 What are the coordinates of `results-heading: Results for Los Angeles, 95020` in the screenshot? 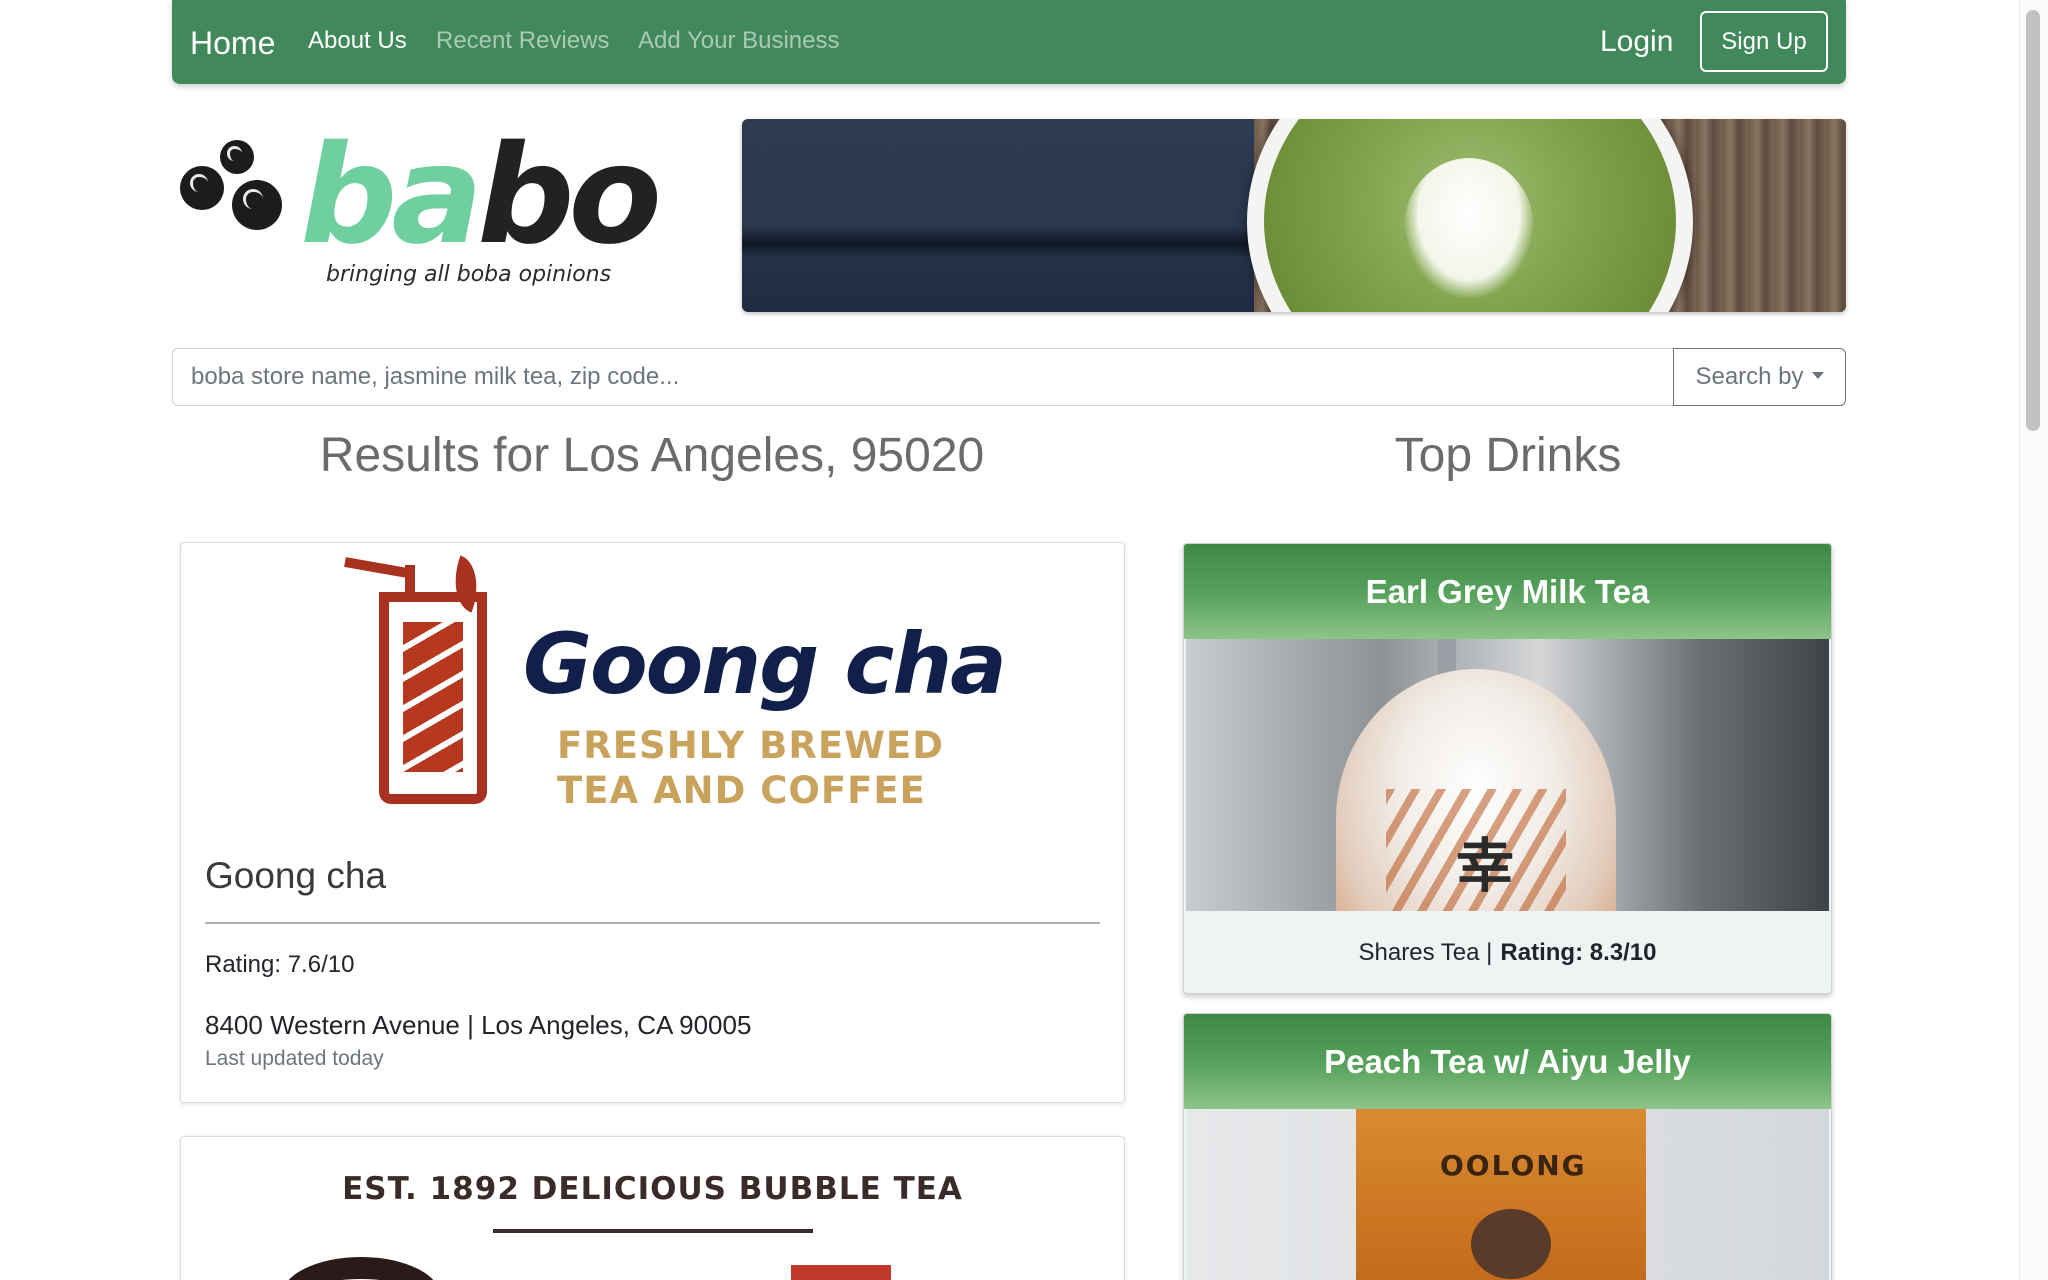 It's located at (652, 455).